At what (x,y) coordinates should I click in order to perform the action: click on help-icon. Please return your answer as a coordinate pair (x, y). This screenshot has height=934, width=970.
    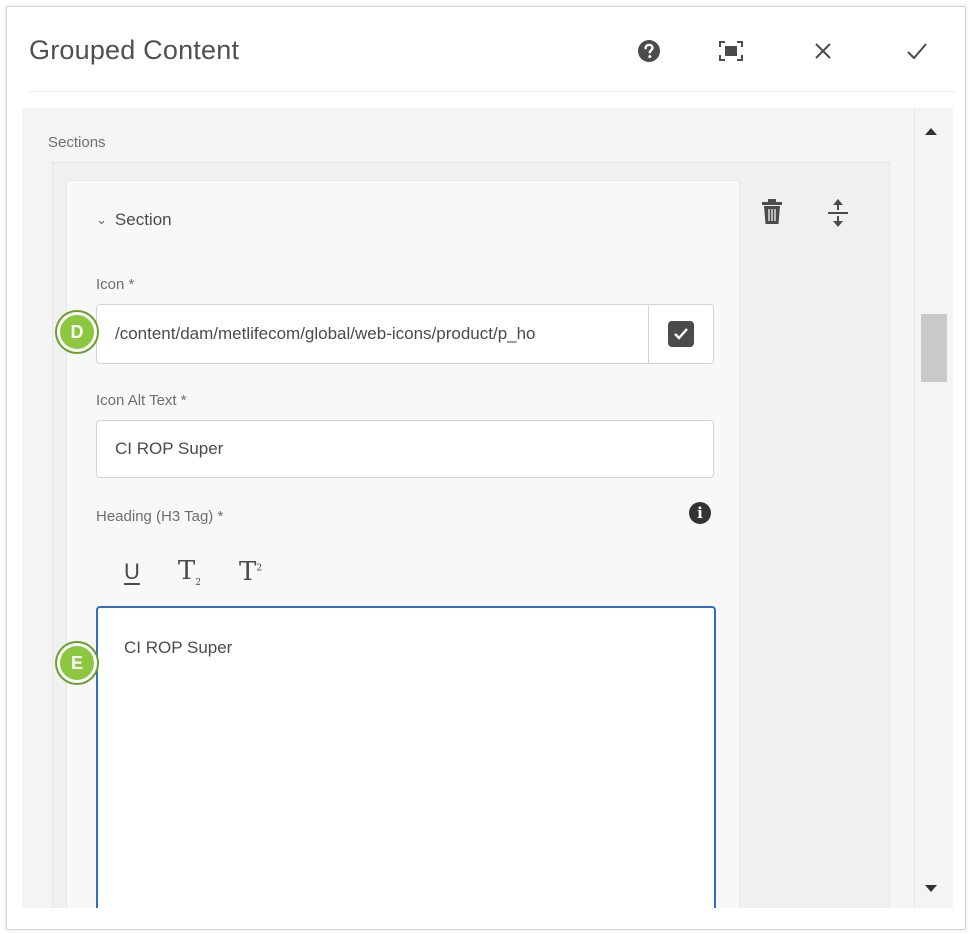
    Looking at the image, I should click on (649, 51).